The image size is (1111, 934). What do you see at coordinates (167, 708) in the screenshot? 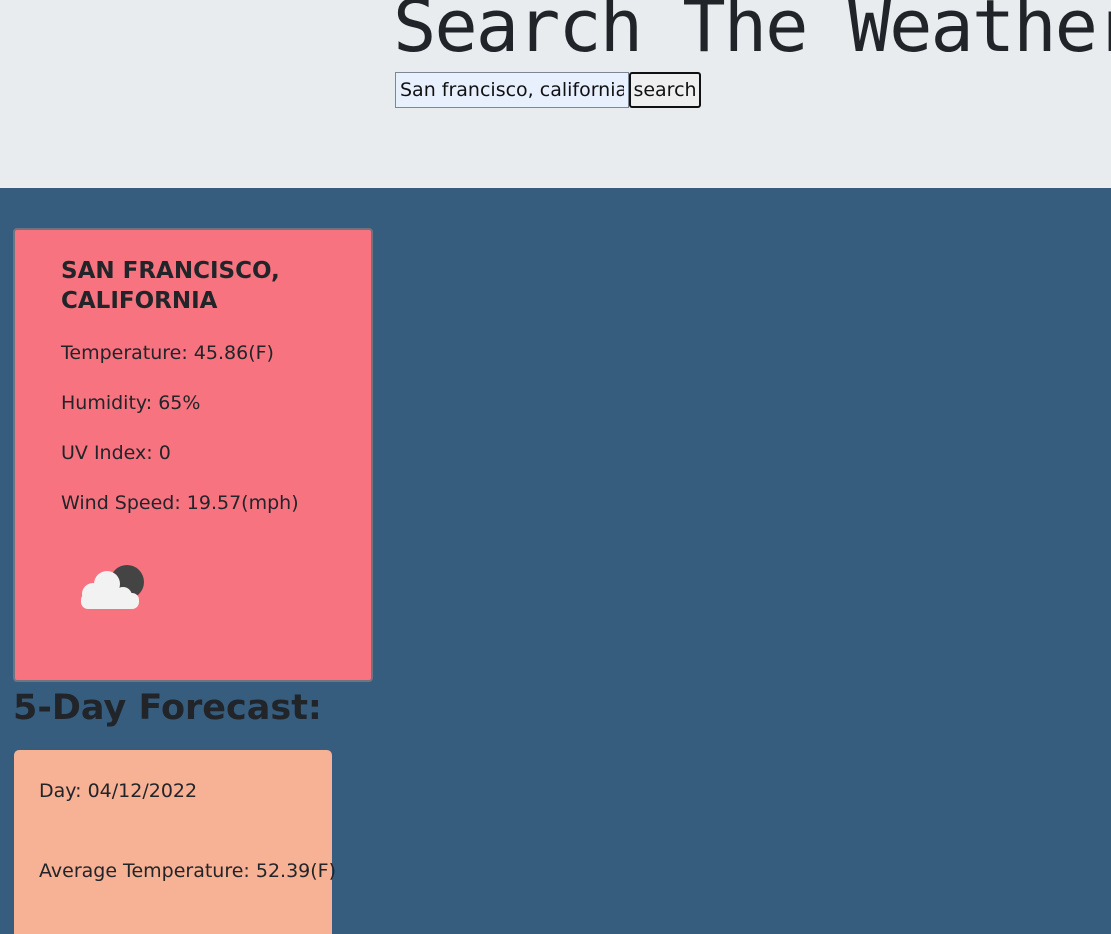
I see `forecast-heading: 5-Day Forecast:` at bounding box center [167, 708].